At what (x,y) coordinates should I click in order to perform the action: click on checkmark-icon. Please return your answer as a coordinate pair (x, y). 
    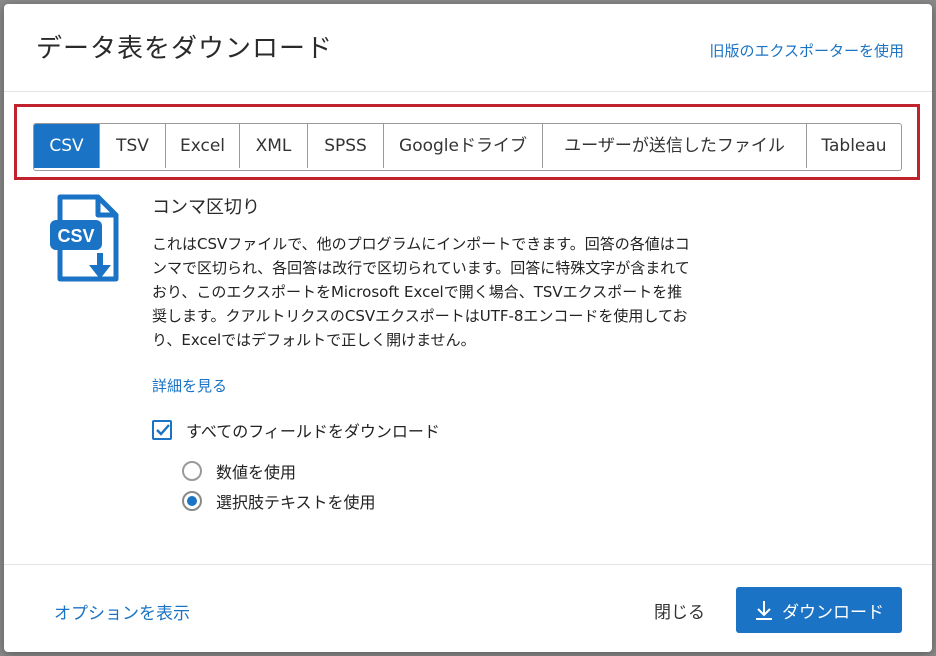
    Looking at the image, I should click on (163, 430).